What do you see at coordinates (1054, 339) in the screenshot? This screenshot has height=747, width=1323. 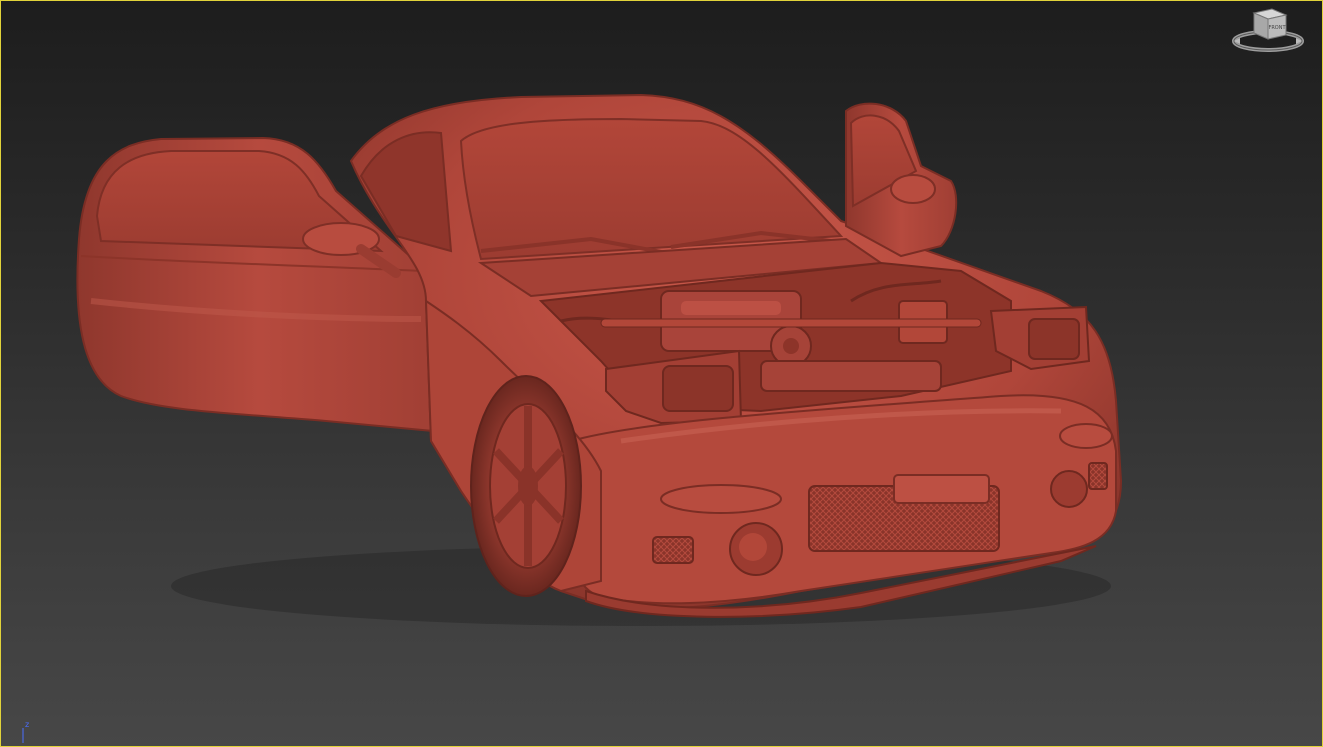 I see `right-headlight-lens` at bounding box center [1054, 339].